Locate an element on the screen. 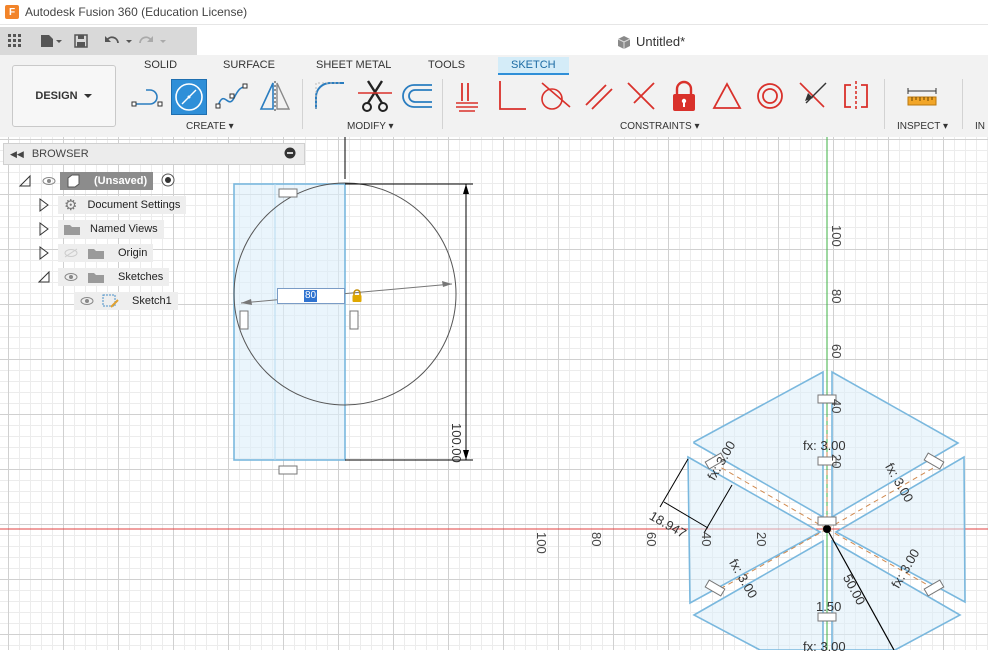 The image size is (988, 654). mirror-tool-icon is located at coordinates (275, 96).